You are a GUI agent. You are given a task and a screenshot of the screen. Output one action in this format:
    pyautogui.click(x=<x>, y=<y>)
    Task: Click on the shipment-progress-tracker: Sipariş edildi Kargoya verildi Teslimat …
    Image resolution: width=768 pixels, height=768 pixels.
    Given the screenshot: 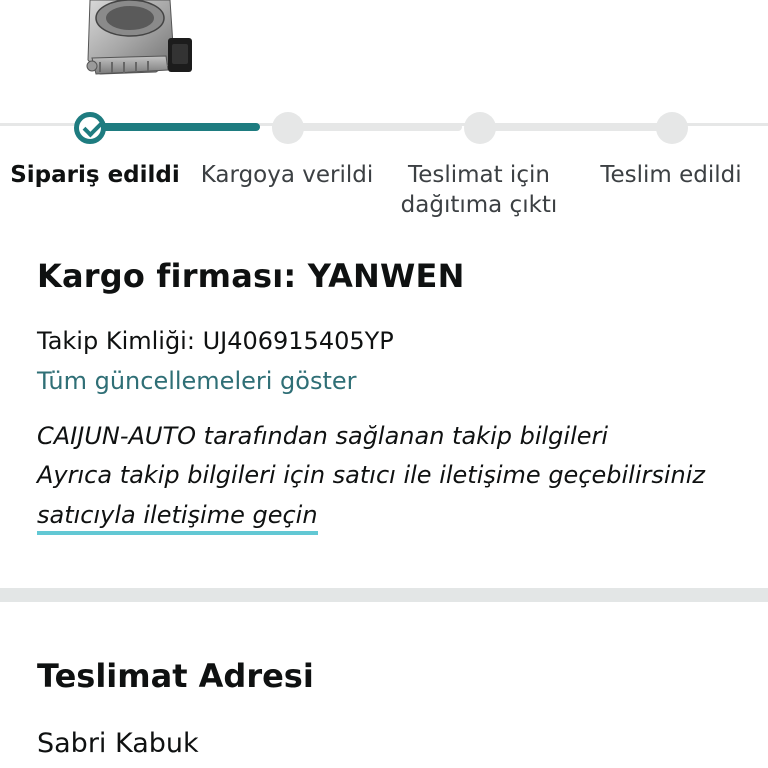 What is the action you would take?
    pyautogui.click(x=384, y=167)
    